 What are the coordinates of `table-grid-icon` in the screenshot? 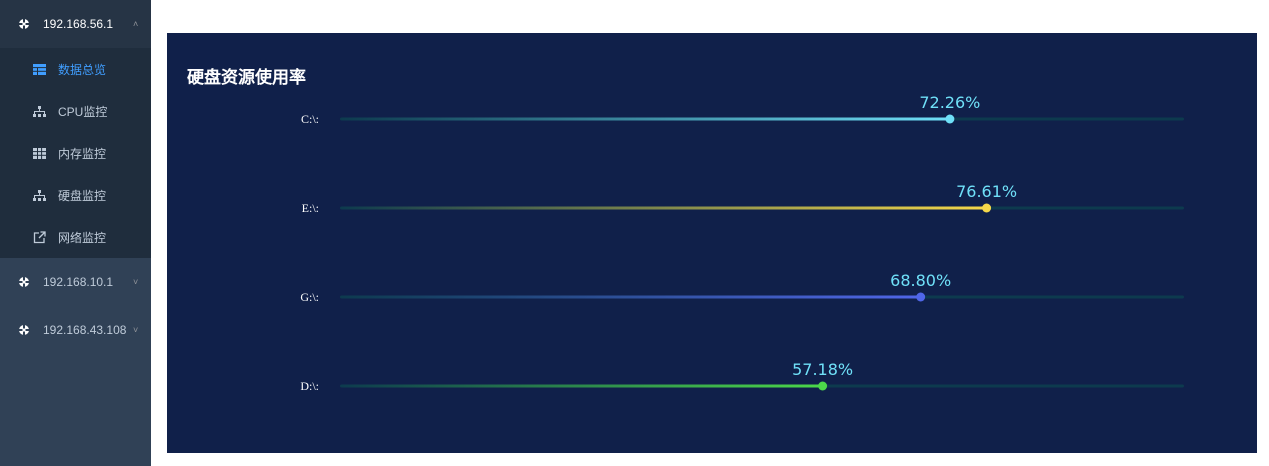 It's located at (39, 69).